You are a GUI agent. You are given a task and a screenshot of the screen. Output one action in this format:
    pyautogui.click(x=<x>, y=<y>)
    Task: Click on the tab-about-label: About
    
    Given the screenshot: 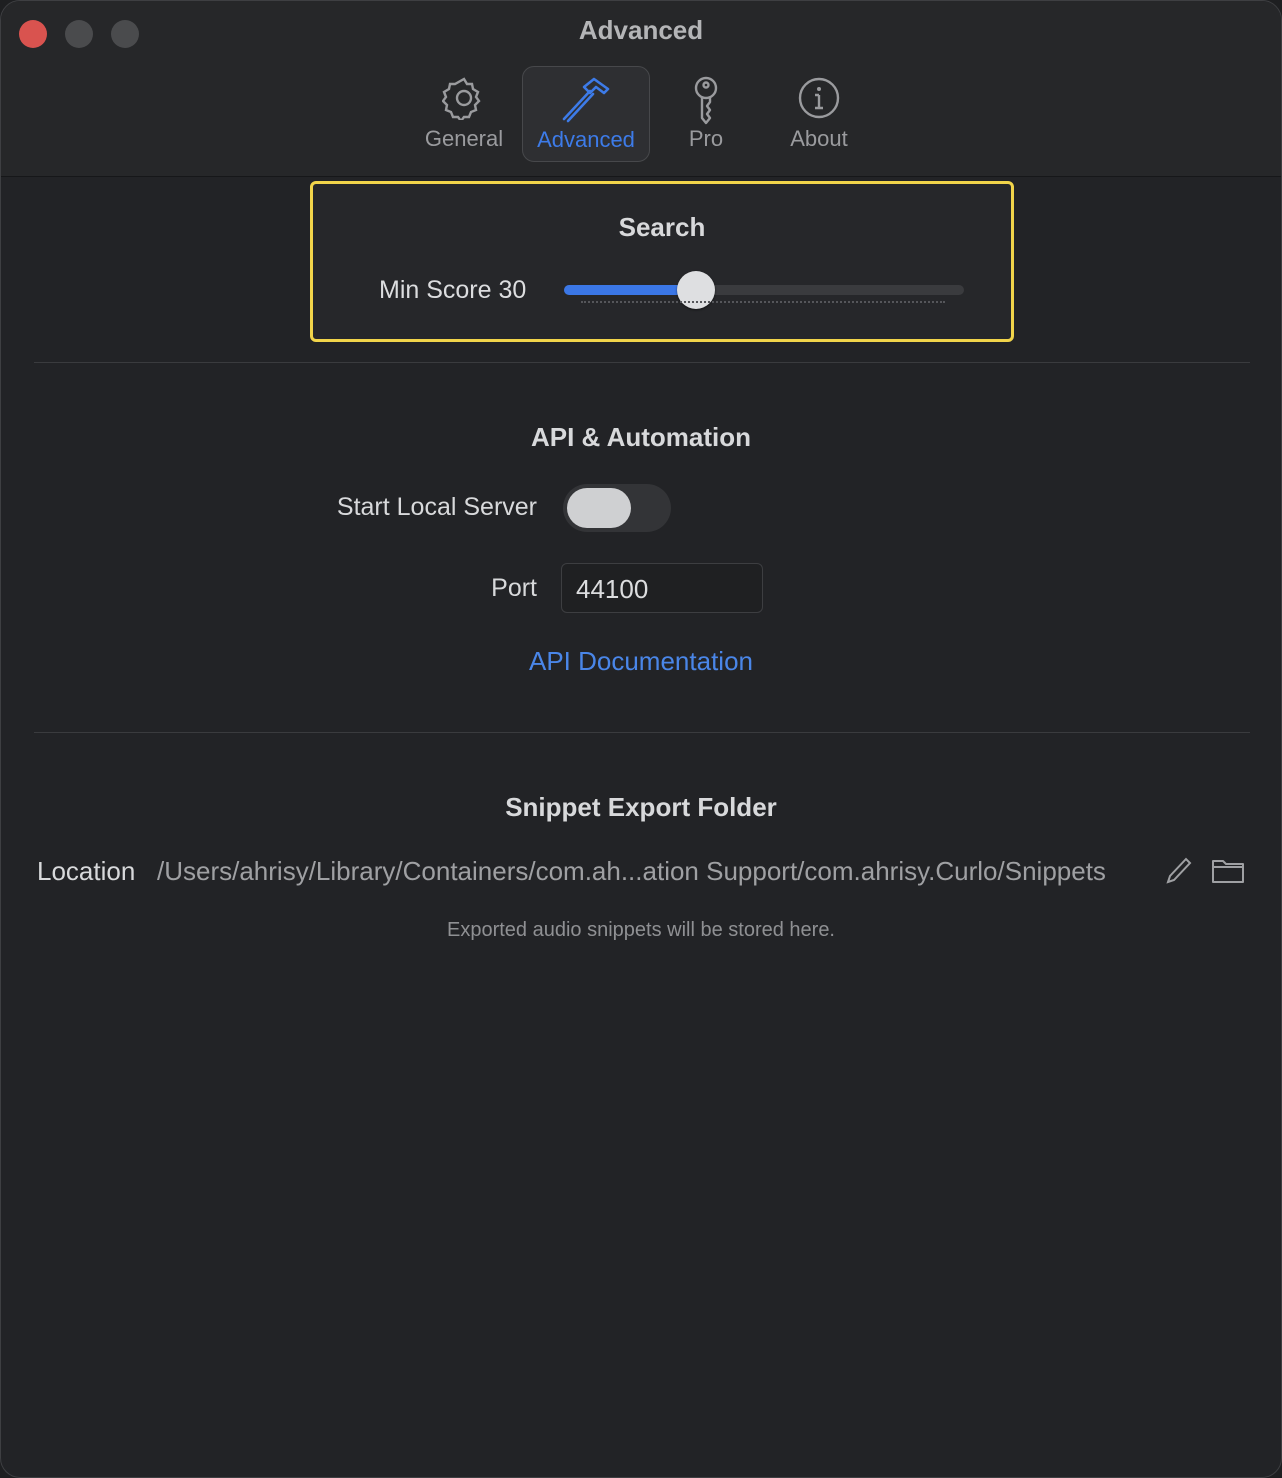 What is the action you would take?
    pyautogui.click(x=819, y=138)
    